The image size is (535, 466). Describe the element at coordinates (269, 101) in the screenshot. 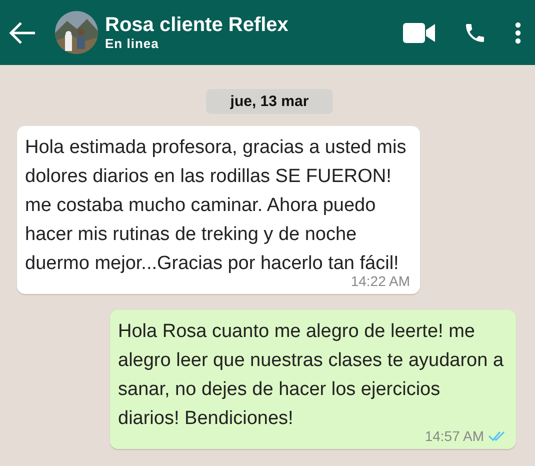

I see `date-chip: jue, 13 mar` at that location.